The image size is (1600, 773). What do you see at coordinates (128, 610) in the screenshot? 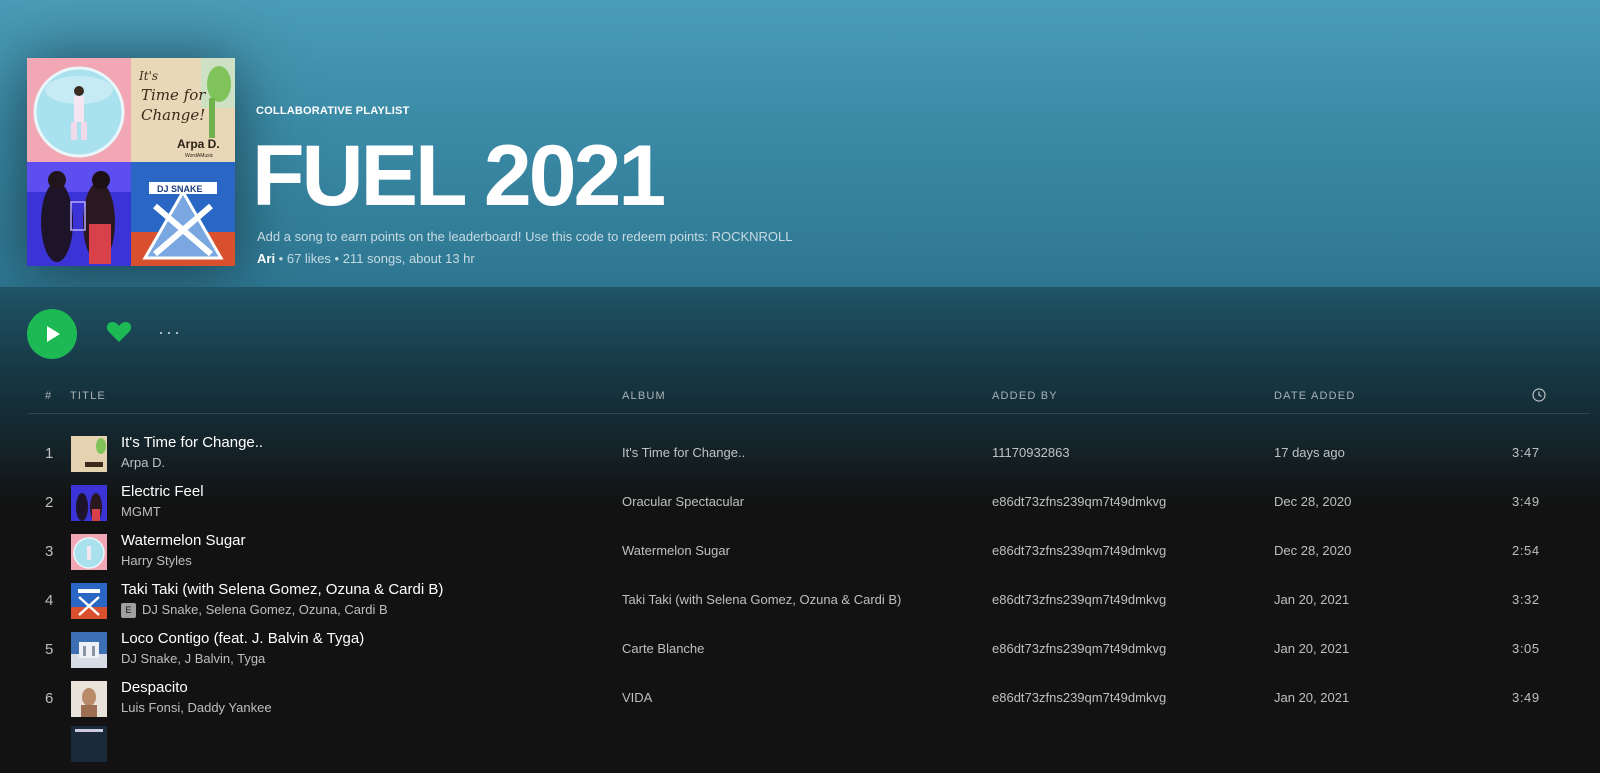
I see `explicit-badge: E` at bounding box center [128, 610].